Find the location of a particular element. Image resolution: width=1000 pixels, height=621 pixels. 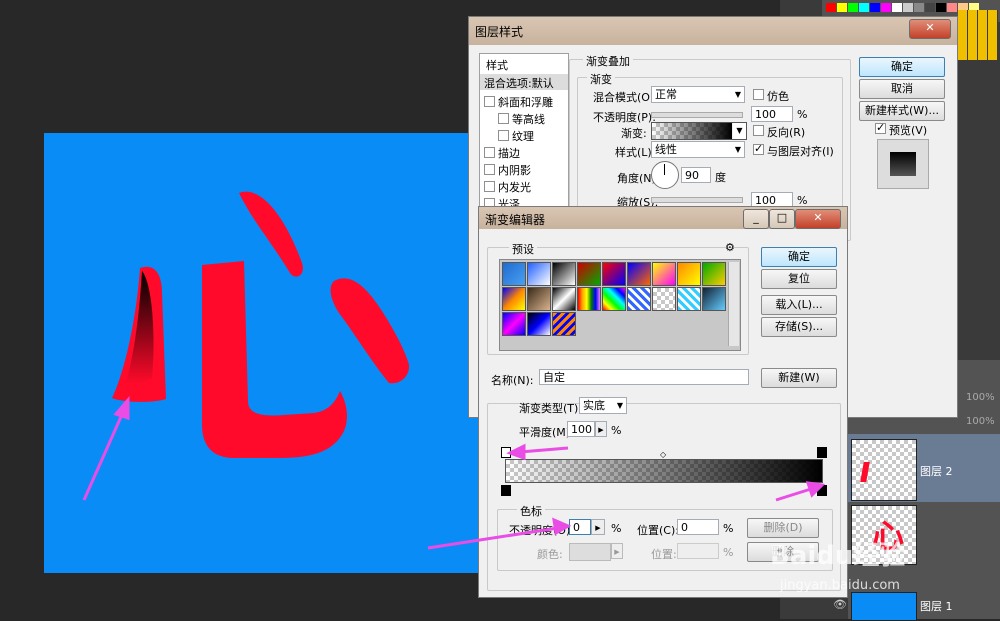

gradient-ok-button: 确定 is located at coordinates (799, 257).